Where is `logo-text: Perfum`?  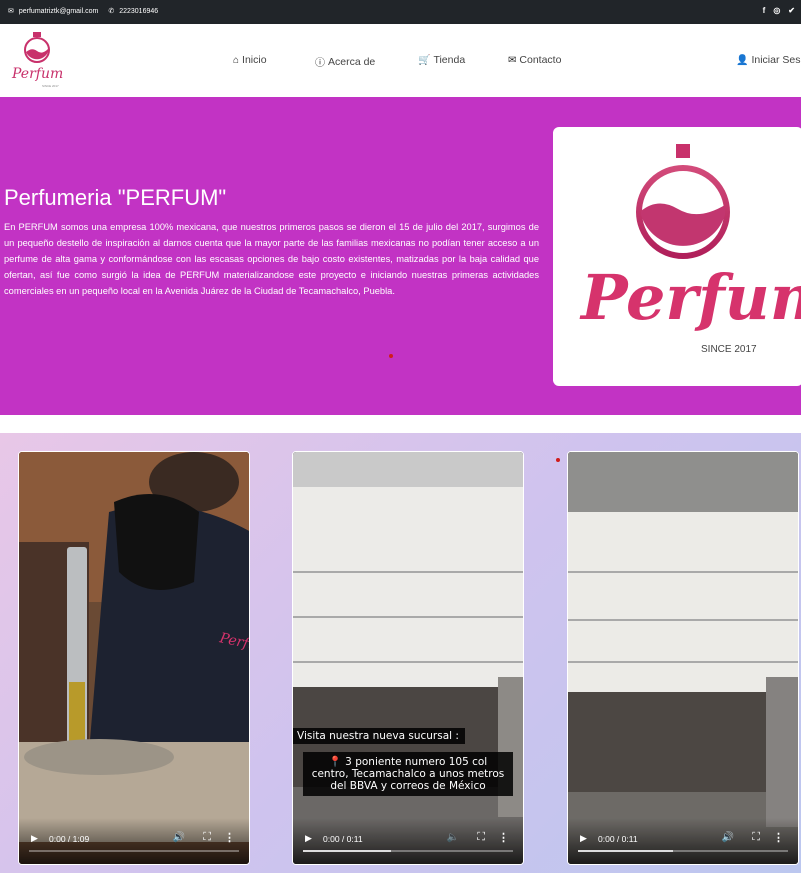
logo-text: Perfum is located at coordinates (37, 74).